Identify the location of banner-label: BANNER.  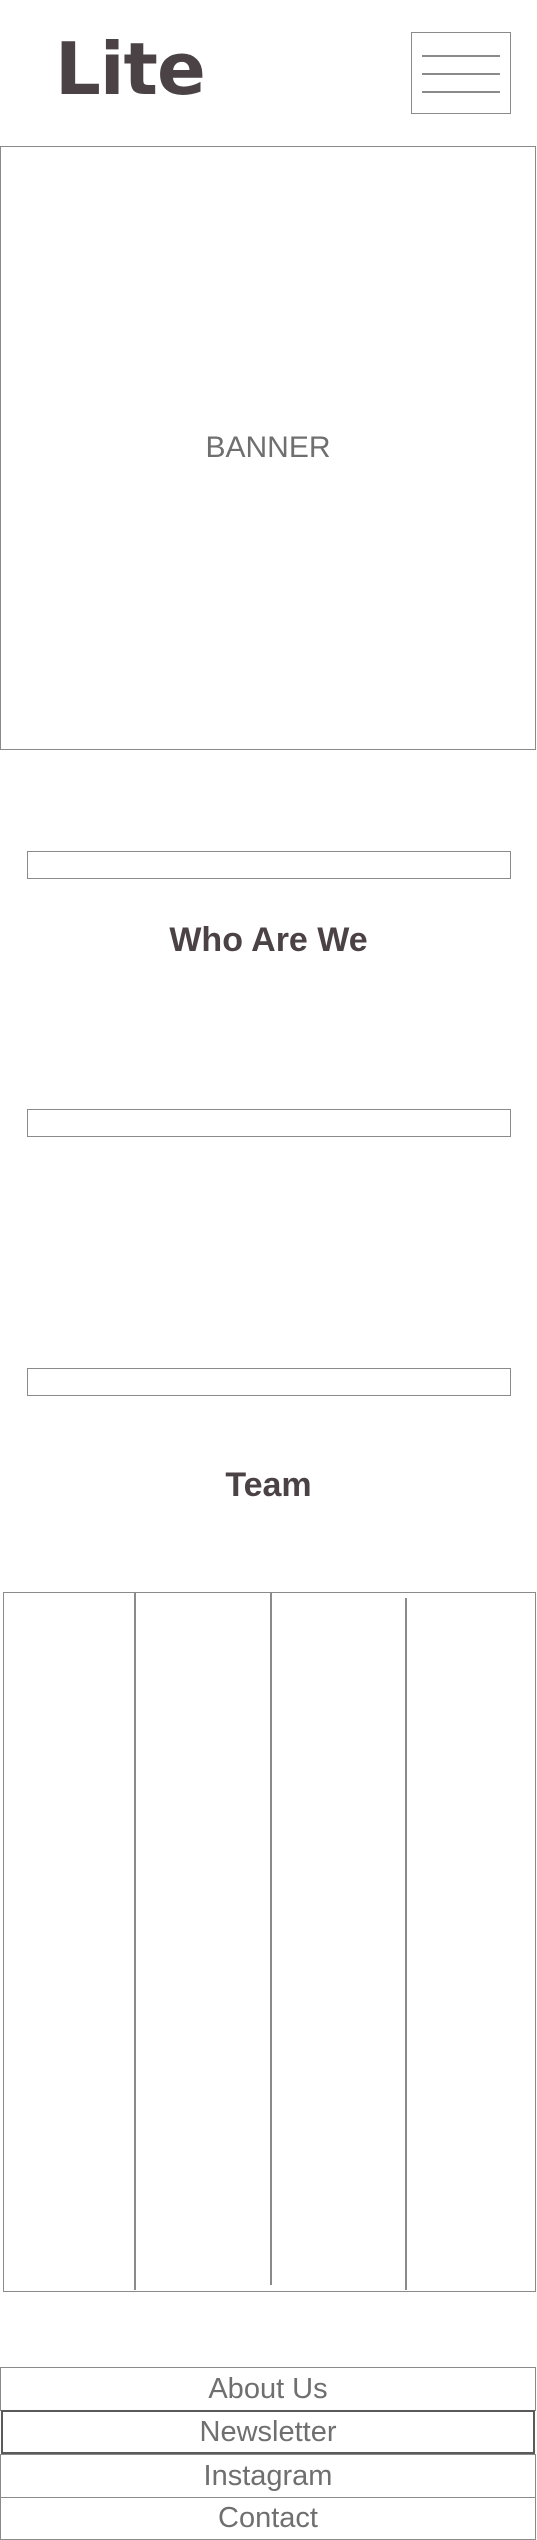
(268, 447).